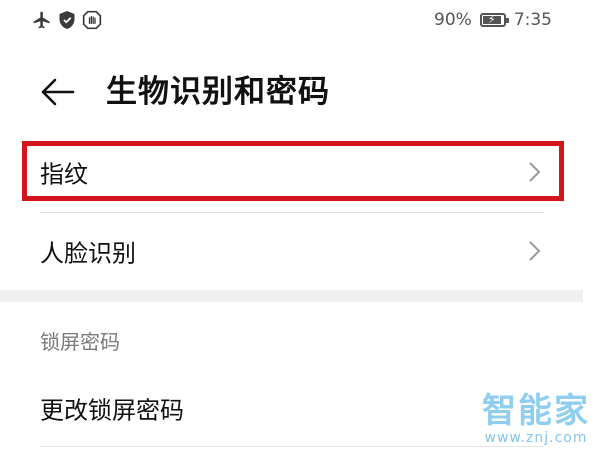 This screenshot has height=456, width=600. I want to click on watermark: 智能家 www.znj.com, so click(536, 419).